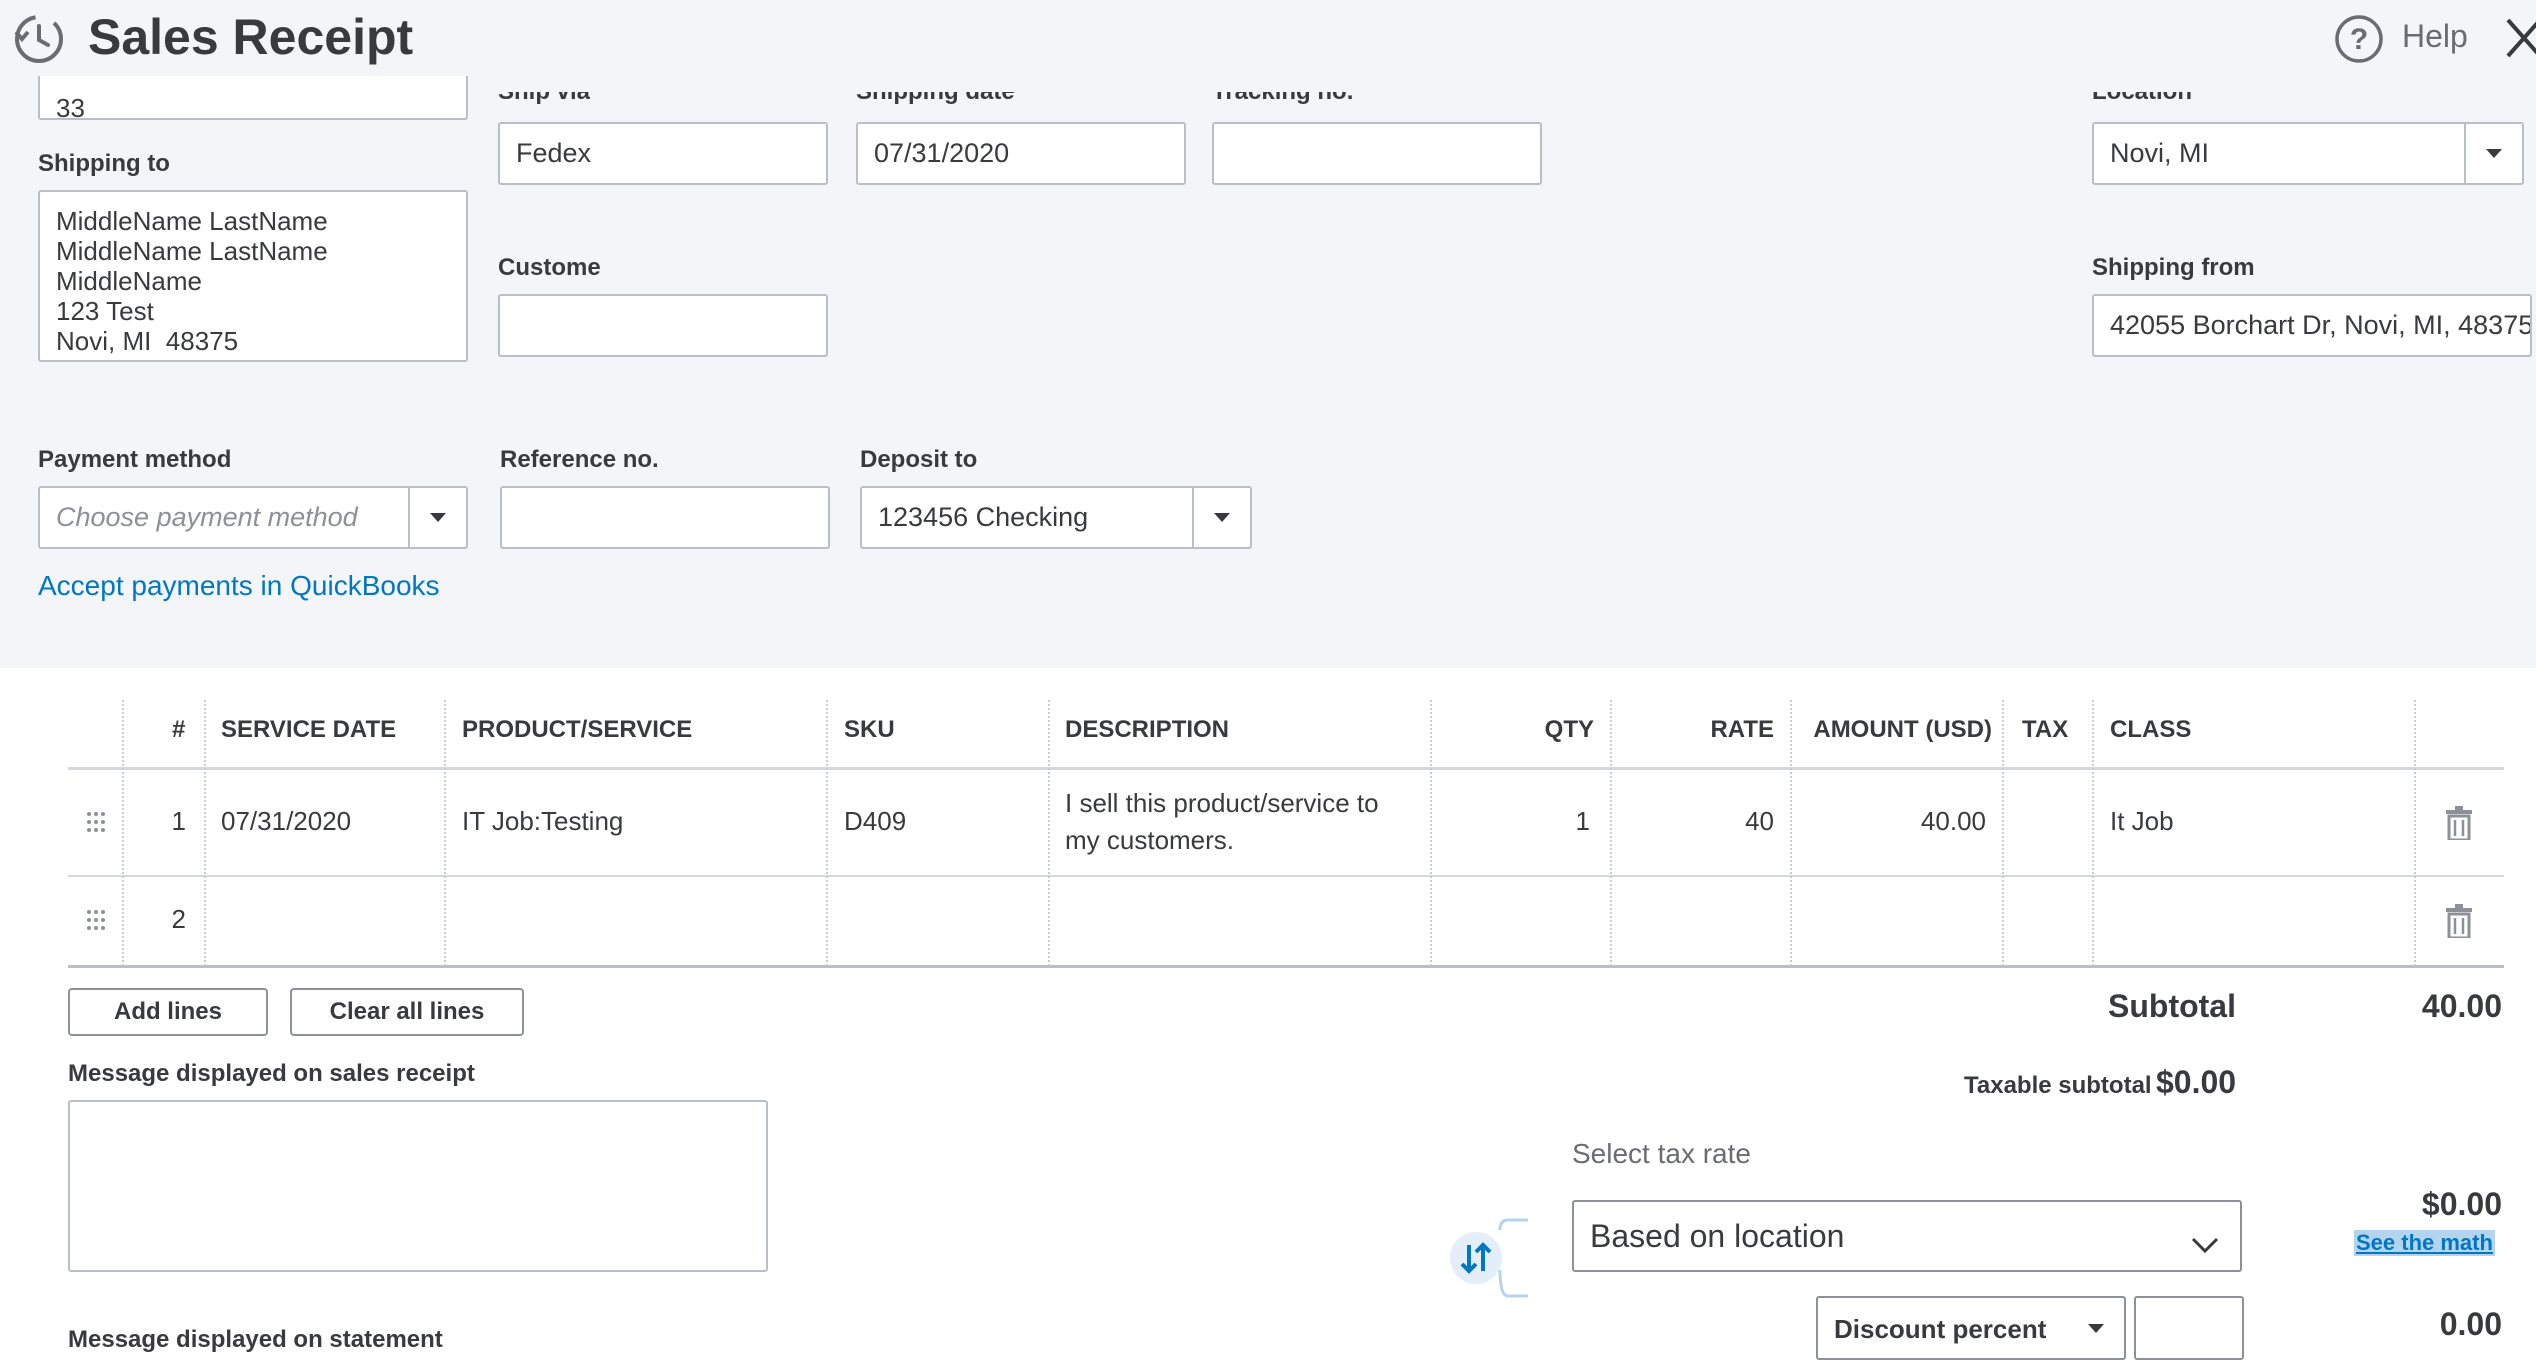 The width and height of the screenshot is (2536, 1360). I want to click on ship-via-input: Fedex, so click(663, 153).